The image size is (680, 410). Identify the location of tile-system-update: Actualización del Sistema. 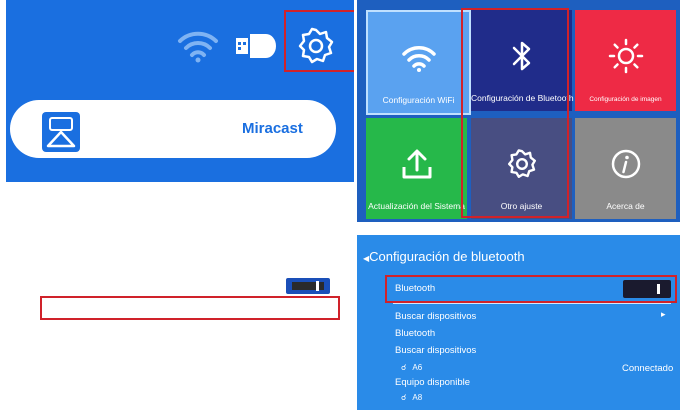
(416, 168).